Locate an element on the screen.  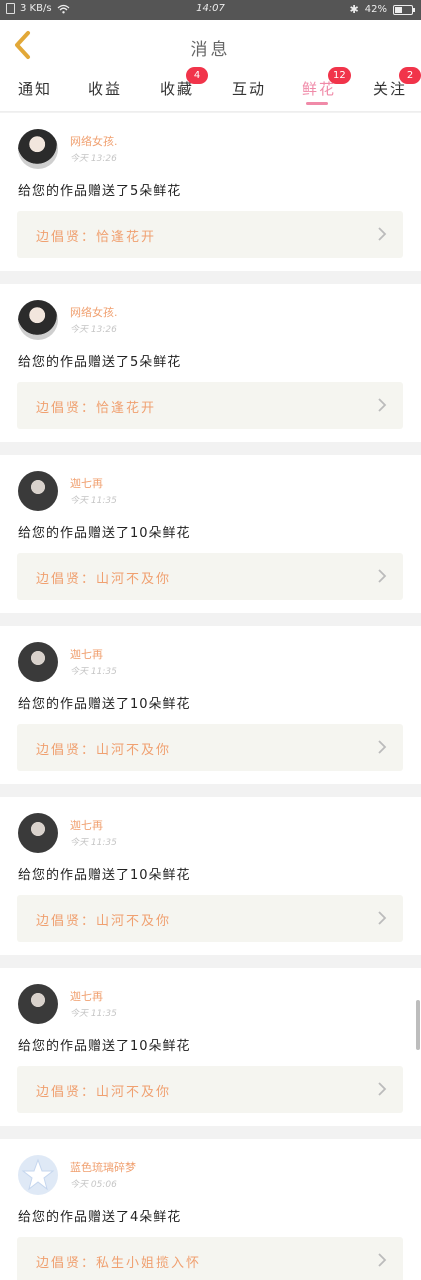
tab-label: 收益 is located at coordinates (105, 89).